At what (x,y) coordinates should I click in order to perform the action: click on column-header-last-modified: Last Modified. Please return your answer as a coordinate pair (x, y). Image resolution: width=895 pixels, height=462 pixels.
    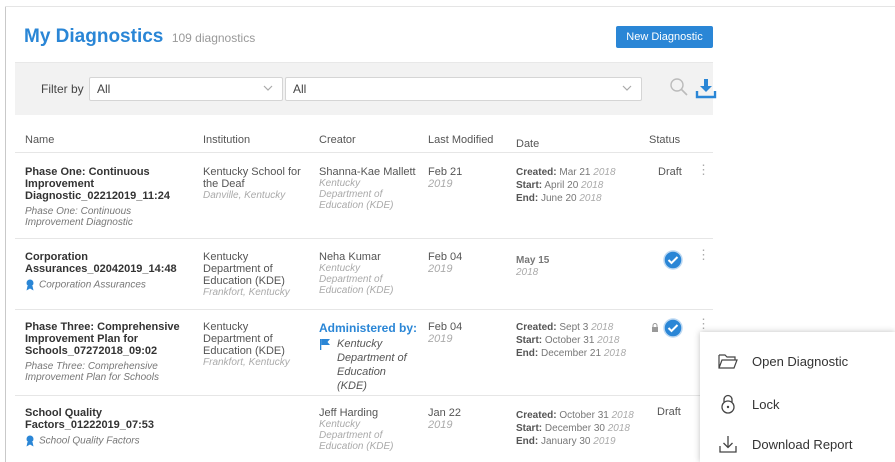
    Looking at the image, I should click on (460, 140).